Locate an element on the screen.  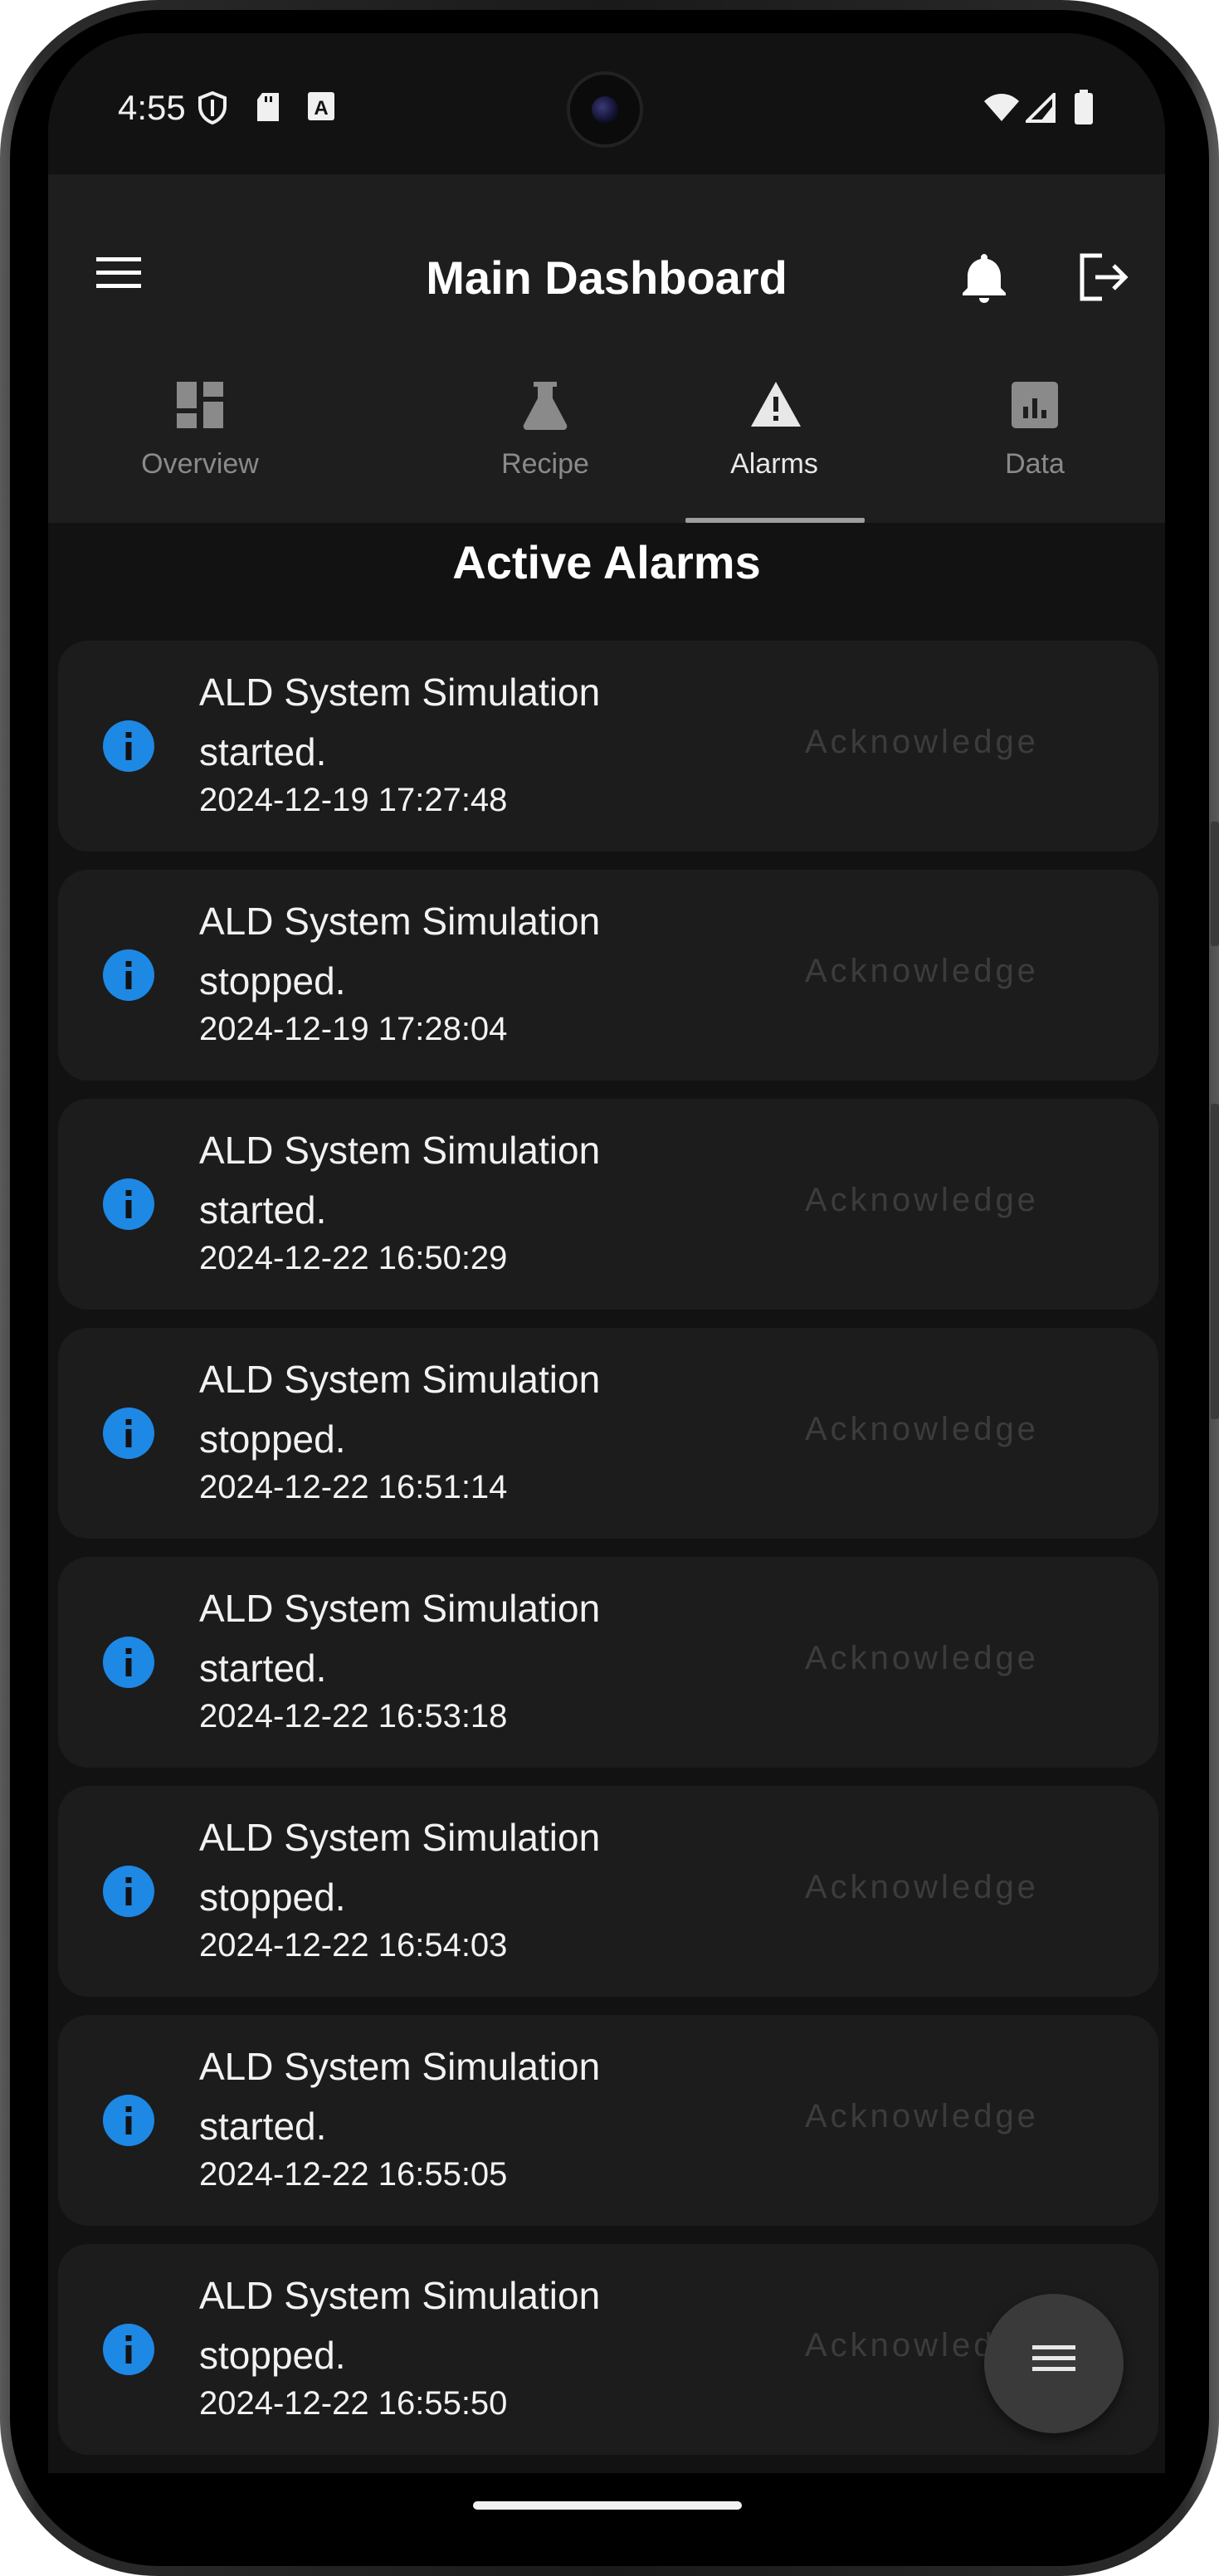
tab-label: Alarms is located at coordinates (774, 464).